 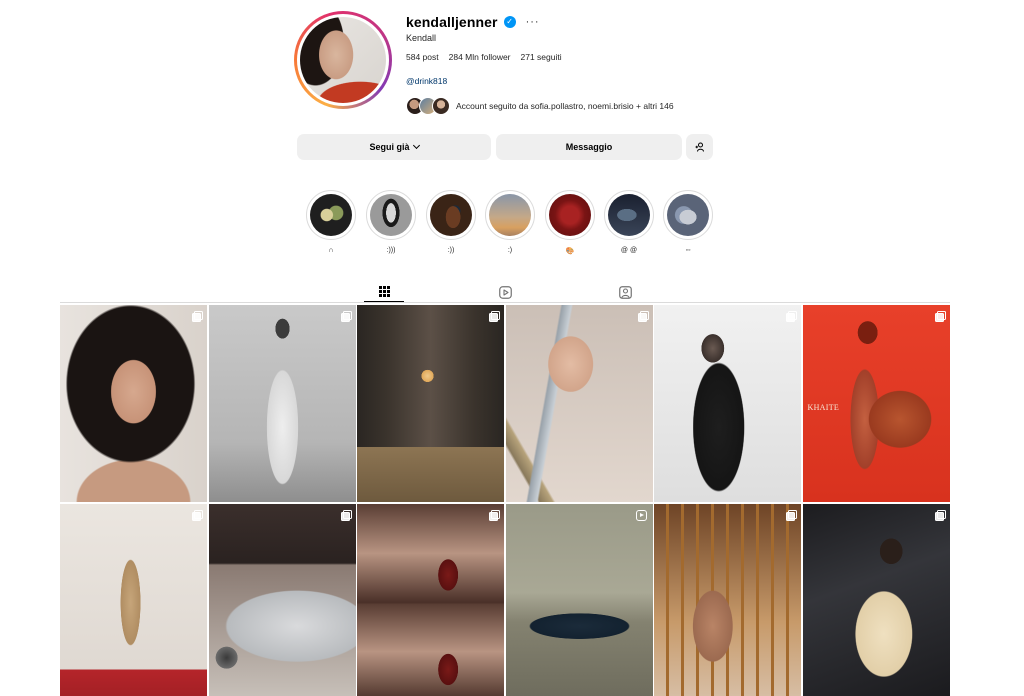 What do you see at coordinates (441, 106) in the screenshot?
I see `follower-avatar` at bounding box center [441, 106].